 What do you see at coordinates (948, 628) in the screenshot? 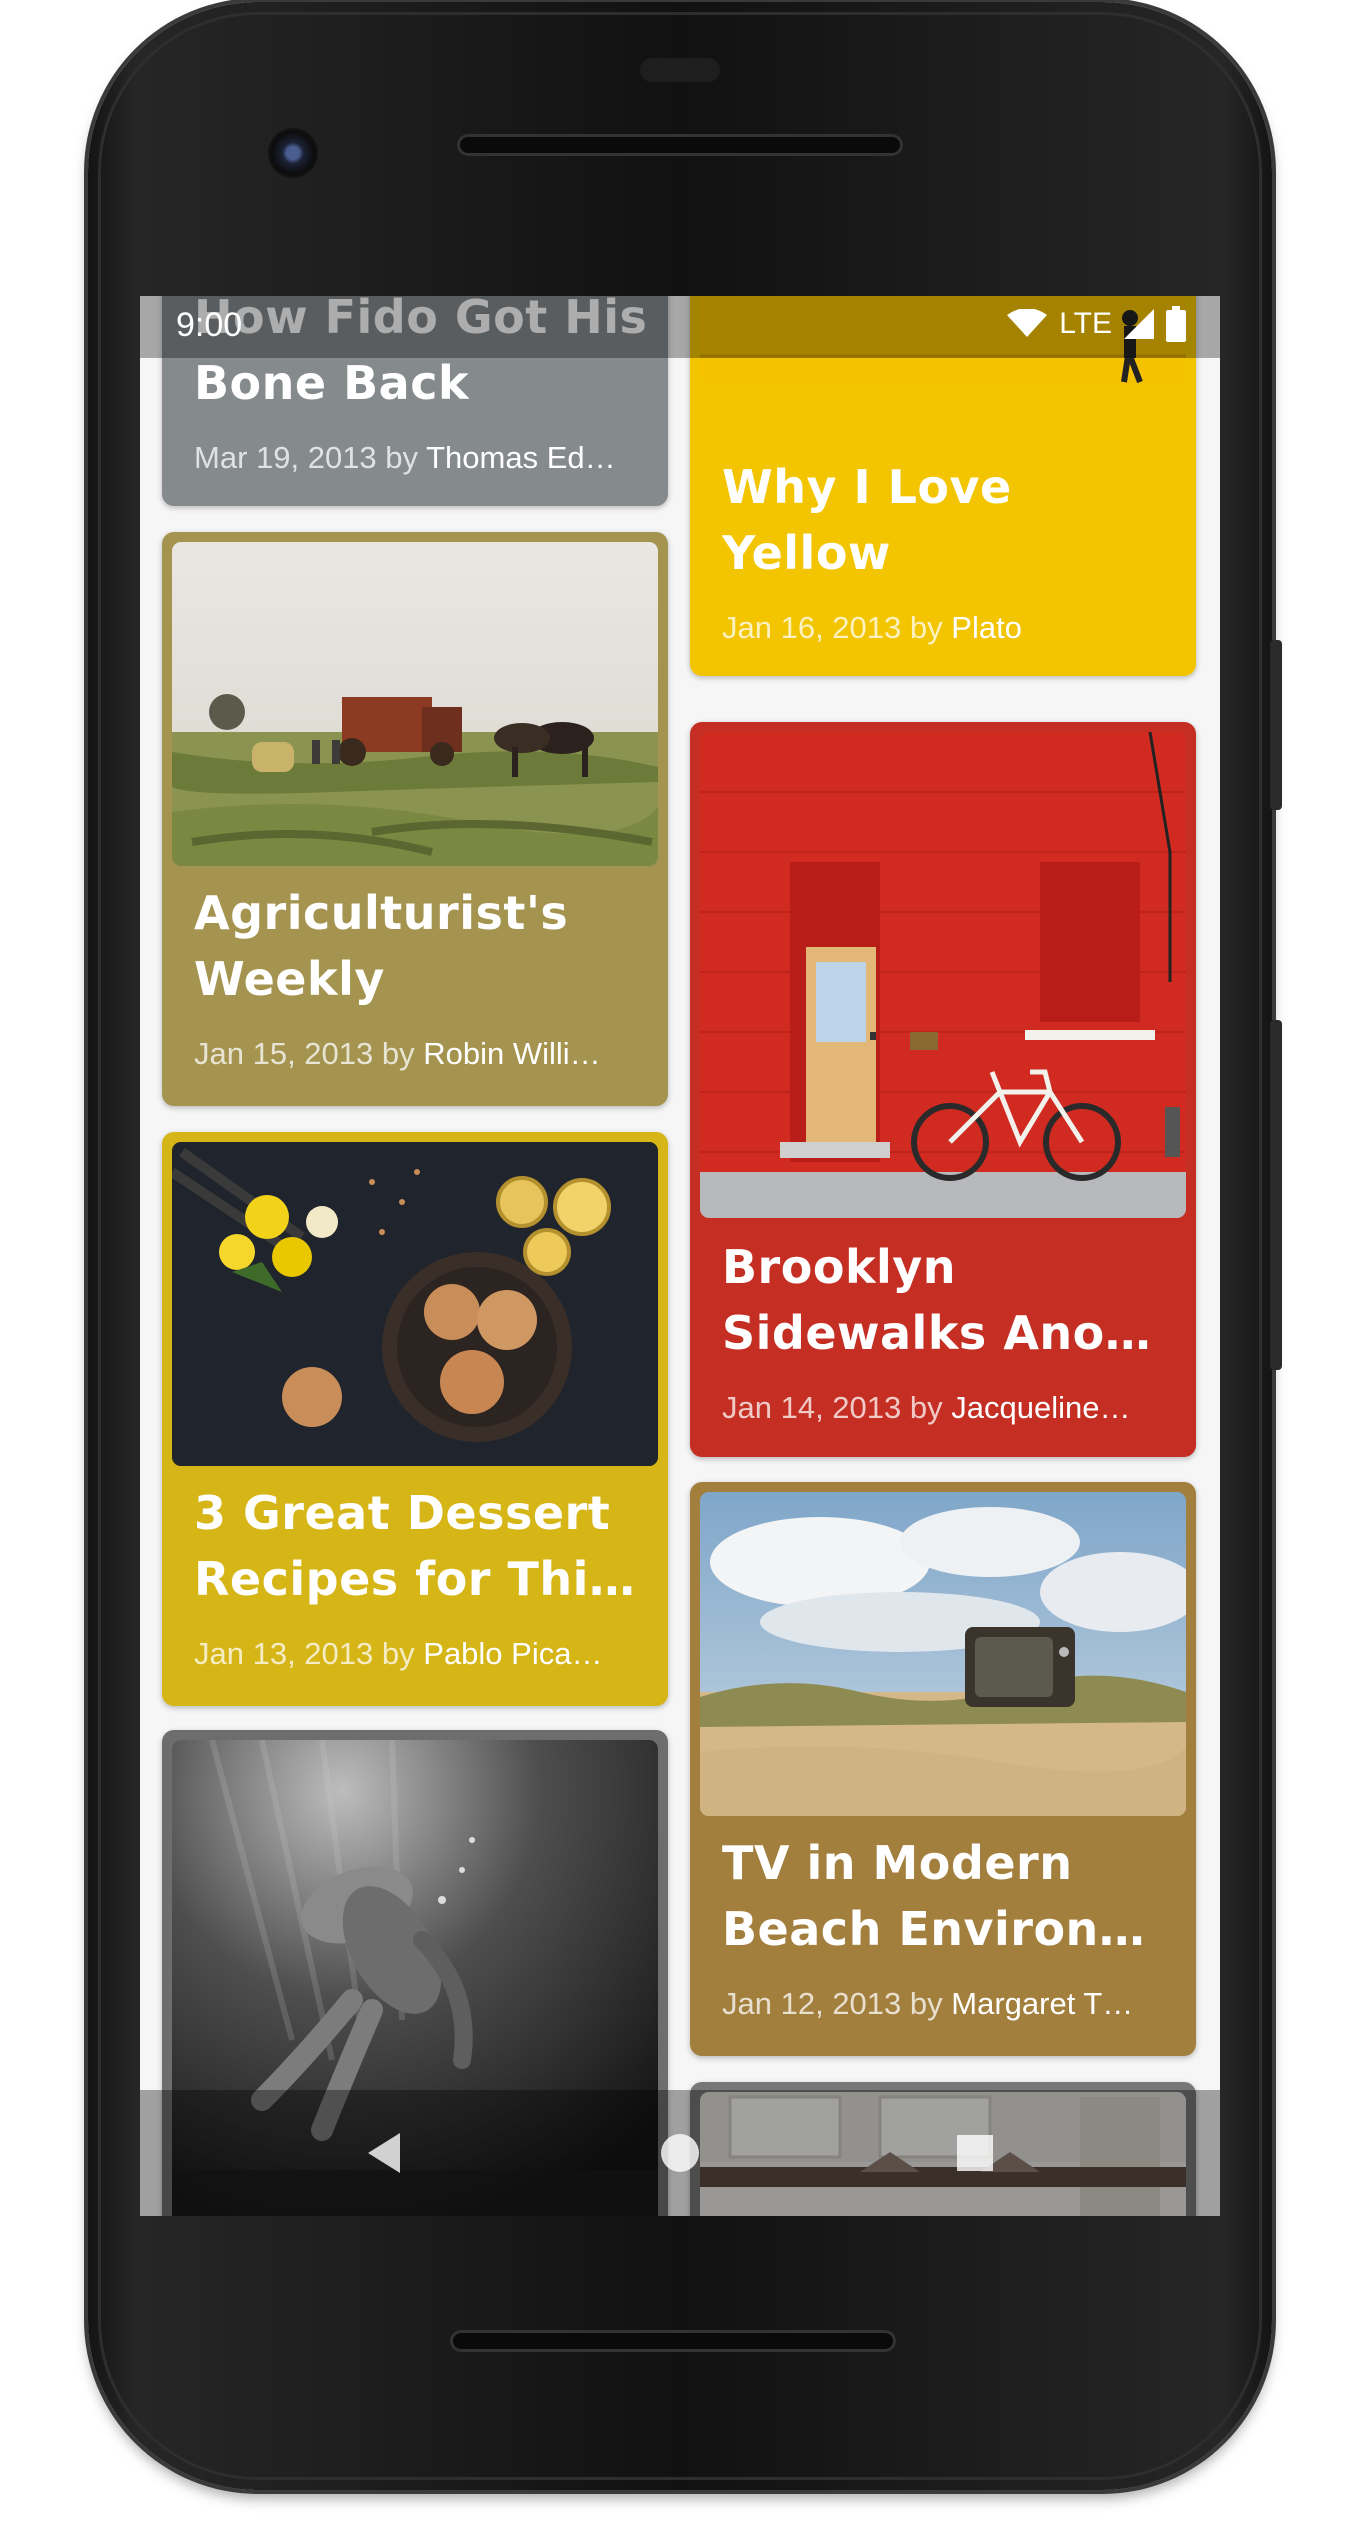
I see `card-meta: Jan 16, 2013 by Plato` at bounding box center [948, 628].